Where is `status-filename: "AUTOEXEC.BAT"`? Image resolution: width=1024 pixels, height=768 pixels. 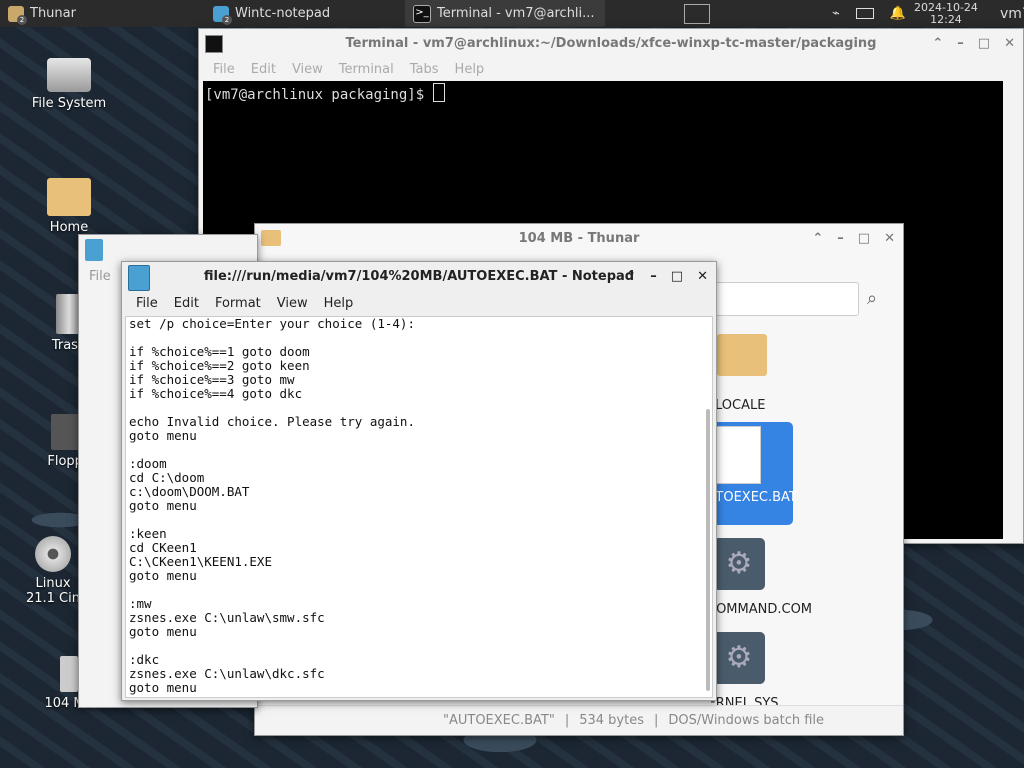
status-filename: "AUTOEXEC.BAT" is located at coordinates (499, 720).